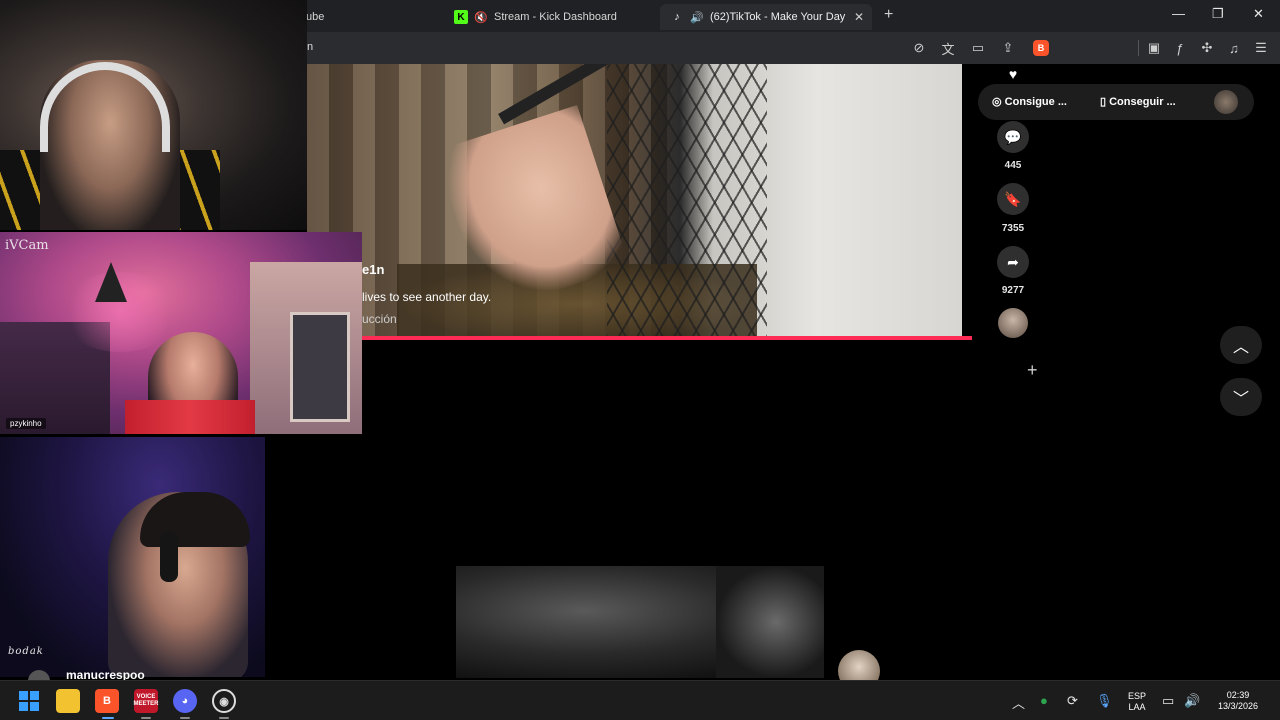  Describe the element at coordinates (1013, 290) in the screenshot. I see `share-count: 9277` at that location.